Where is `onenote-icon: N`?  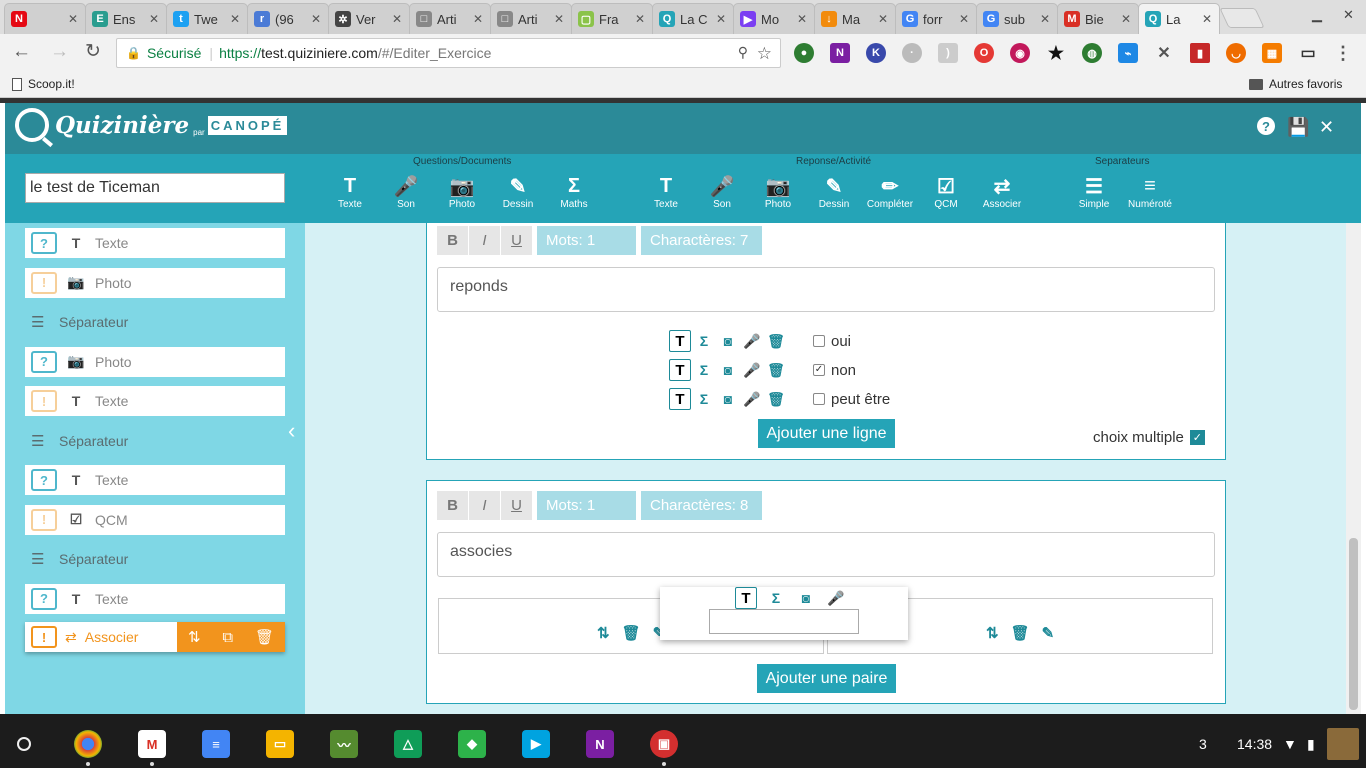
onenote-icon: N is located at coordinates (600, 744).